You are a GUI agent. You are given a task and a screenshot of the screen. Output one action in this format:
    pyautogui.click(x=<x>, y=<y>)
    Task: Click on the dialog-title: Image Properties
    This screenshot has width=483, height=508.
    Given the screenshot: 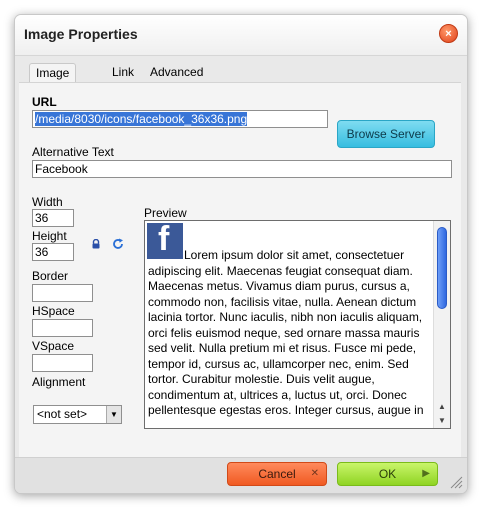 What is the action you would take?
    pyautogui.click(x=81, y=34)
    